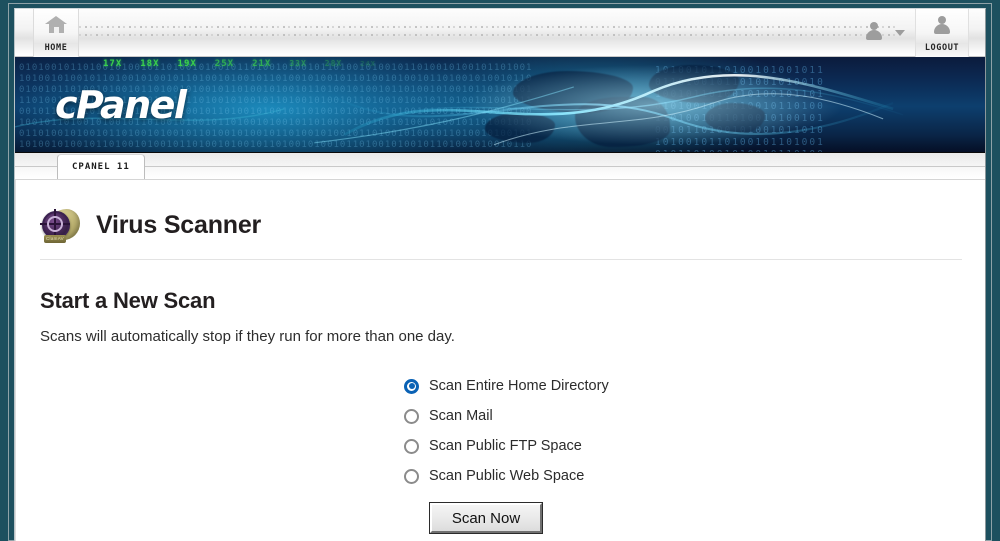 Image resolution: width=1000 pixels, height=541 pixels. I want to click on banner-tick-values: 17X 18X 19X 25X 21X 33X 28X 24X, so click(248, 64).